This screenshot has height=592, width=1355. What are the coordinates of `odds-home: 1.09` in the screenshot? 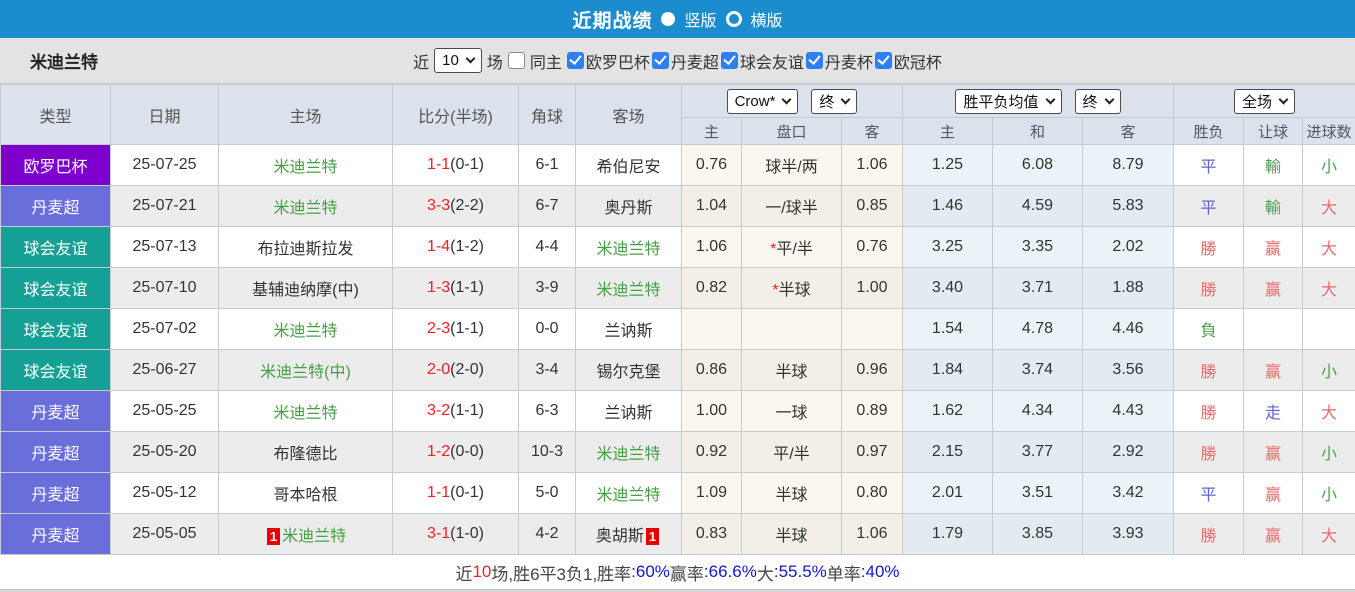 It's located at (711, 493).